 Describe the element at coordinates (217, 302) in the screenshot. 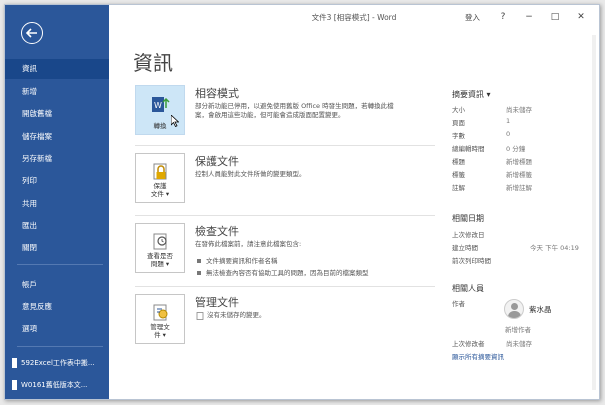

I see `manage-heading: 管理文件` at that location.